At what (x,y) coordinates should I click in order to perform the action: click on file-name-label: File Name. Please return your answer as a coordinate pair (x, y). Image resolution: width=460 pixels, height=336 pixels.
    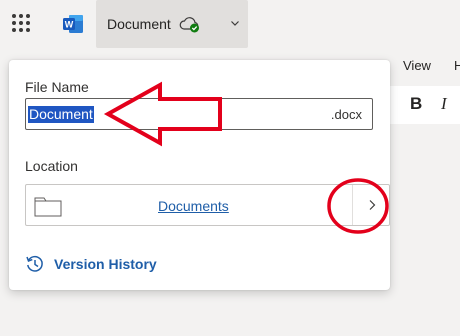
    Looking at the image, I should click on (57, 87).